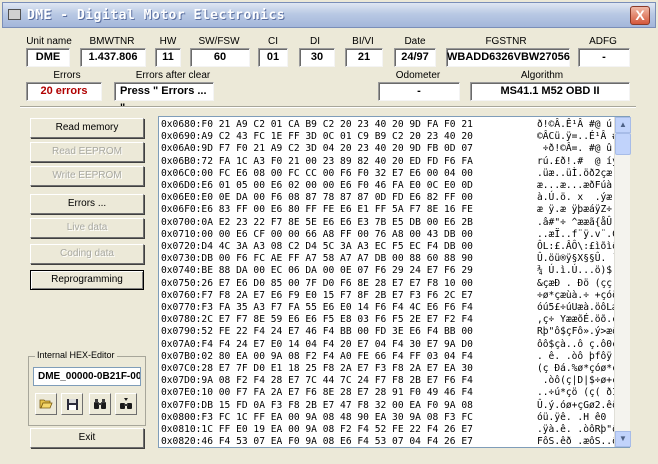 This screenshot has width=658, height=464. What do you see at coordinates (14, 14) in the screenshot?
I see `app-icon` at bounding box center [14, 14].